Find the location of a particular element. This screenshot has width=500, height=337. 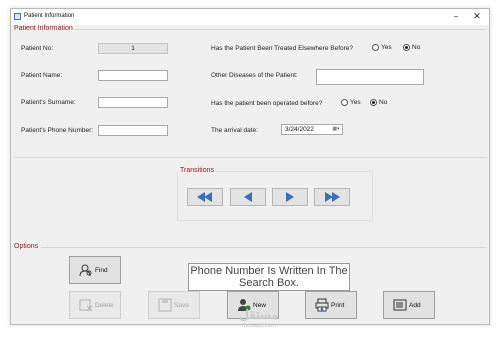

patient-surname-label: Patient's Surname: is located at coordinates (48, 102).